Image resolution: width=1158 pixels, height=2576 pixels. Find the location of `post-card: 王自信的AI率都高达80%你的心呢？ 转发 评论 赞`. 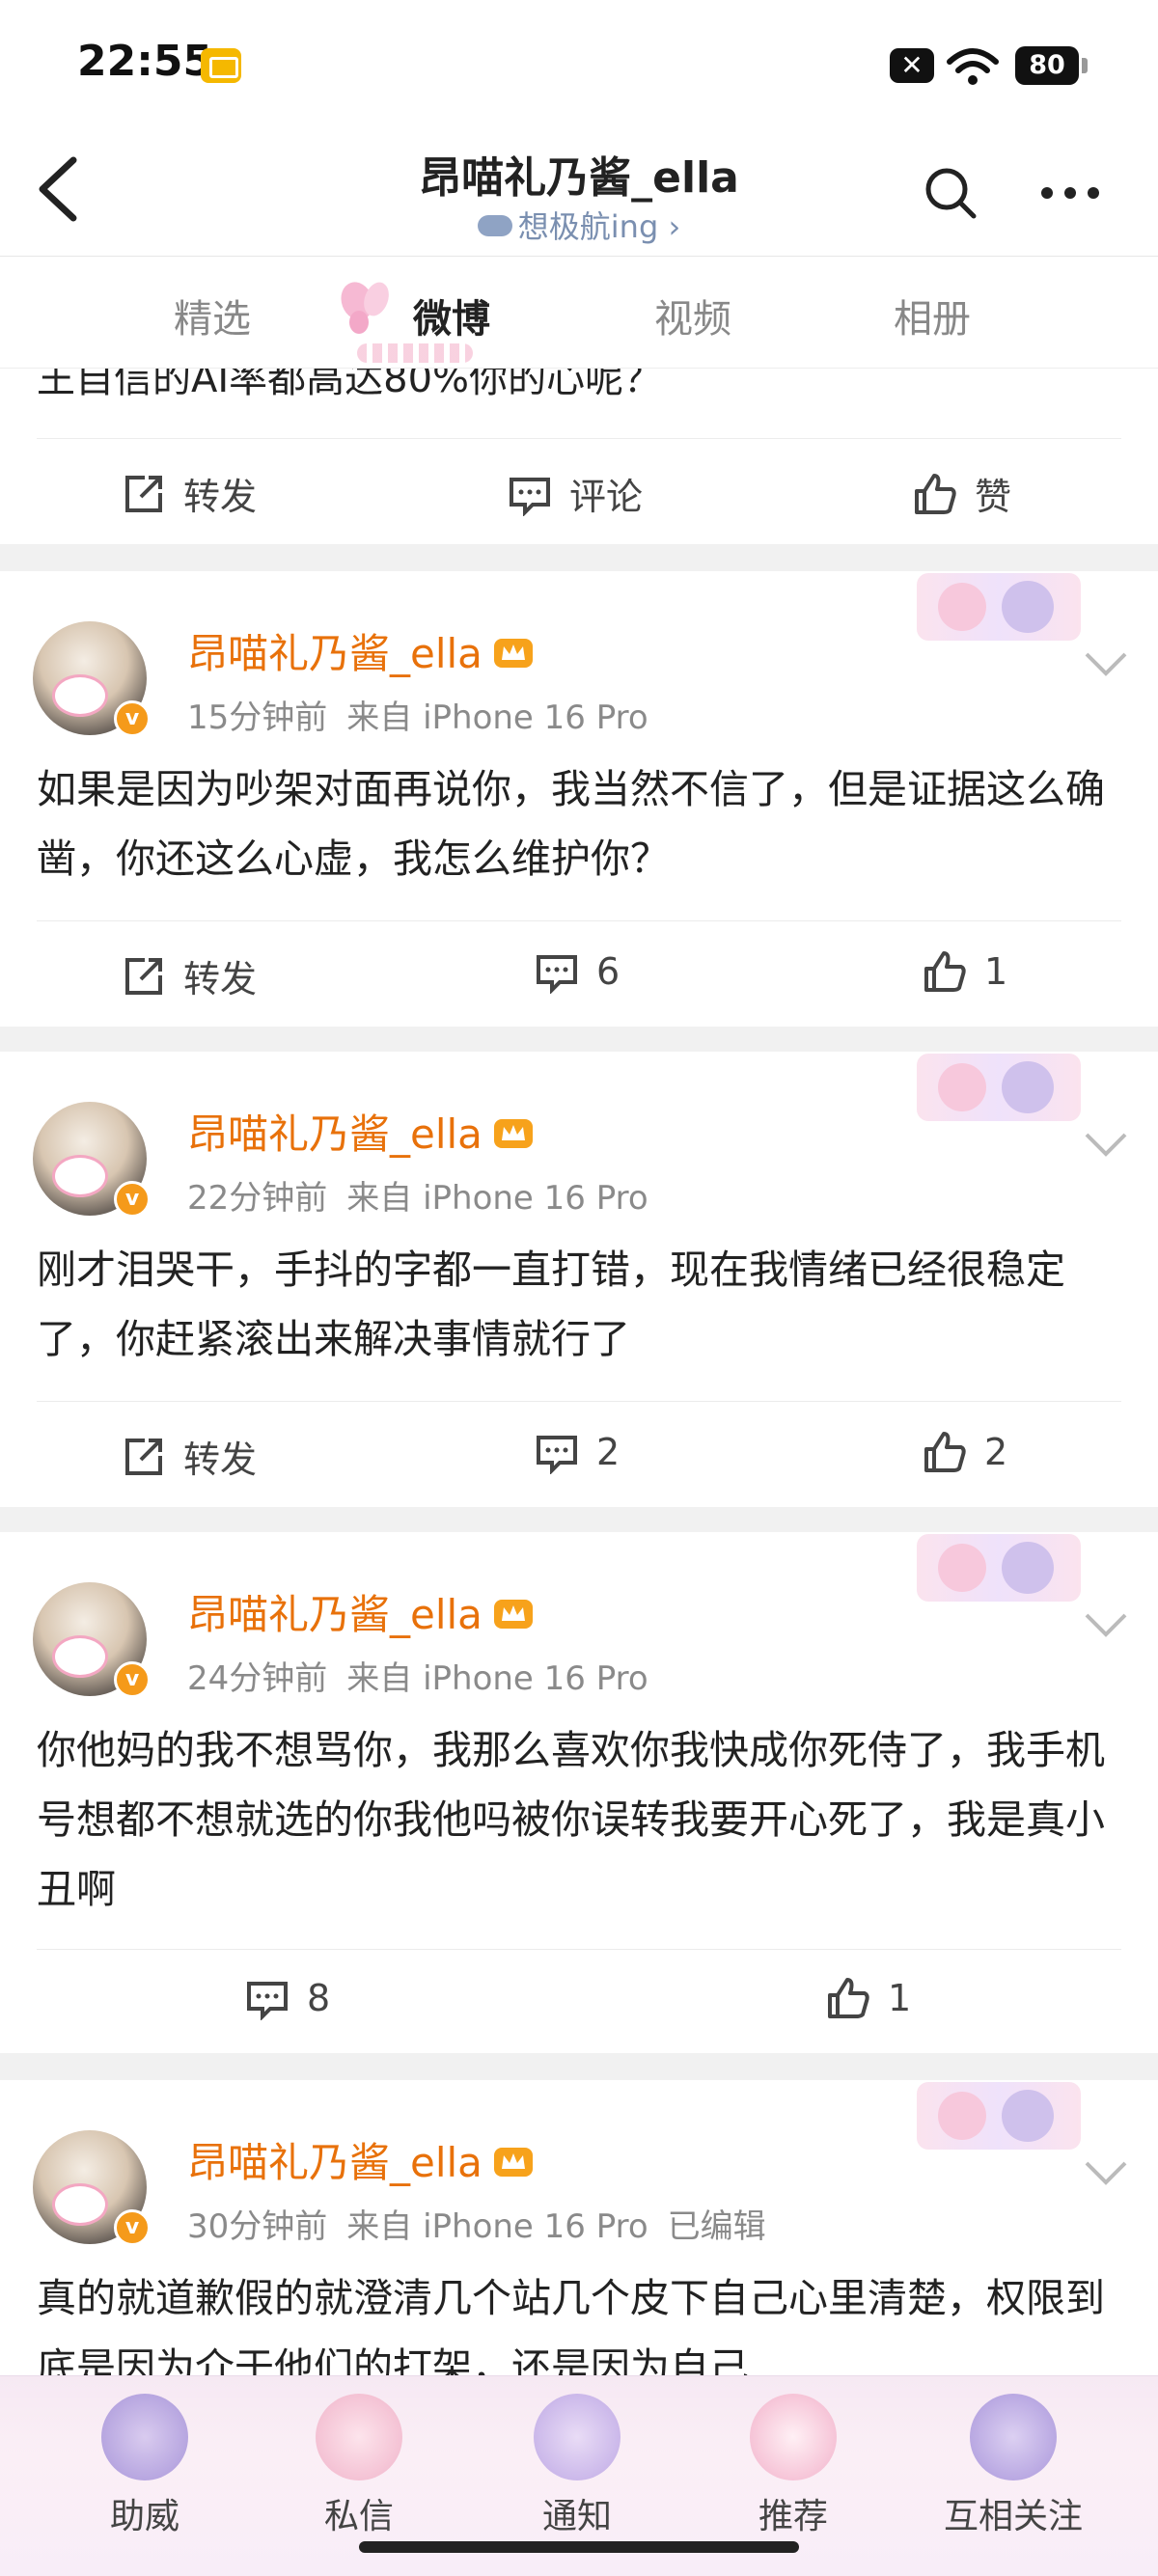

post-card: 王自信的AI率都高达80%你的心呢？ 转发 评论 赞 is located at coordinates (579, 456).